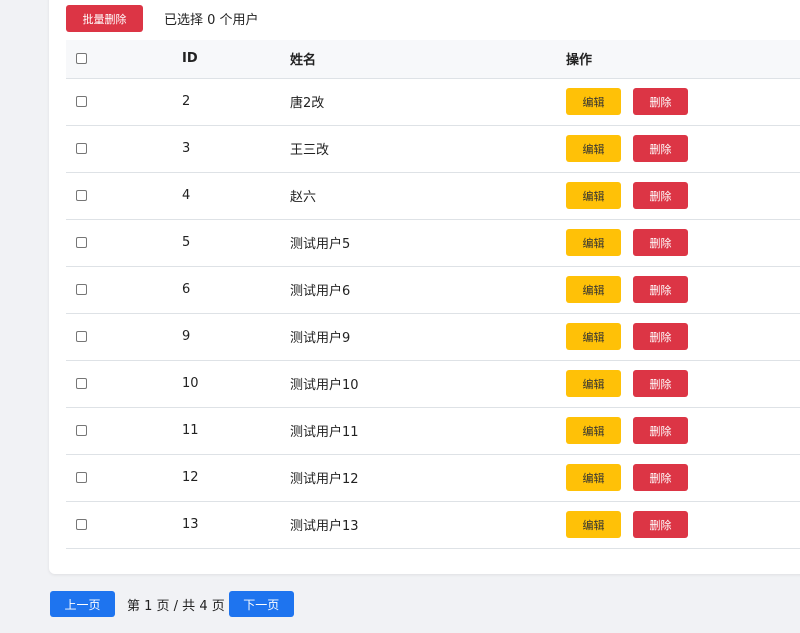 This screenshot has width=800, height=633. I want to click on row-id: 12, so click(190, 477).